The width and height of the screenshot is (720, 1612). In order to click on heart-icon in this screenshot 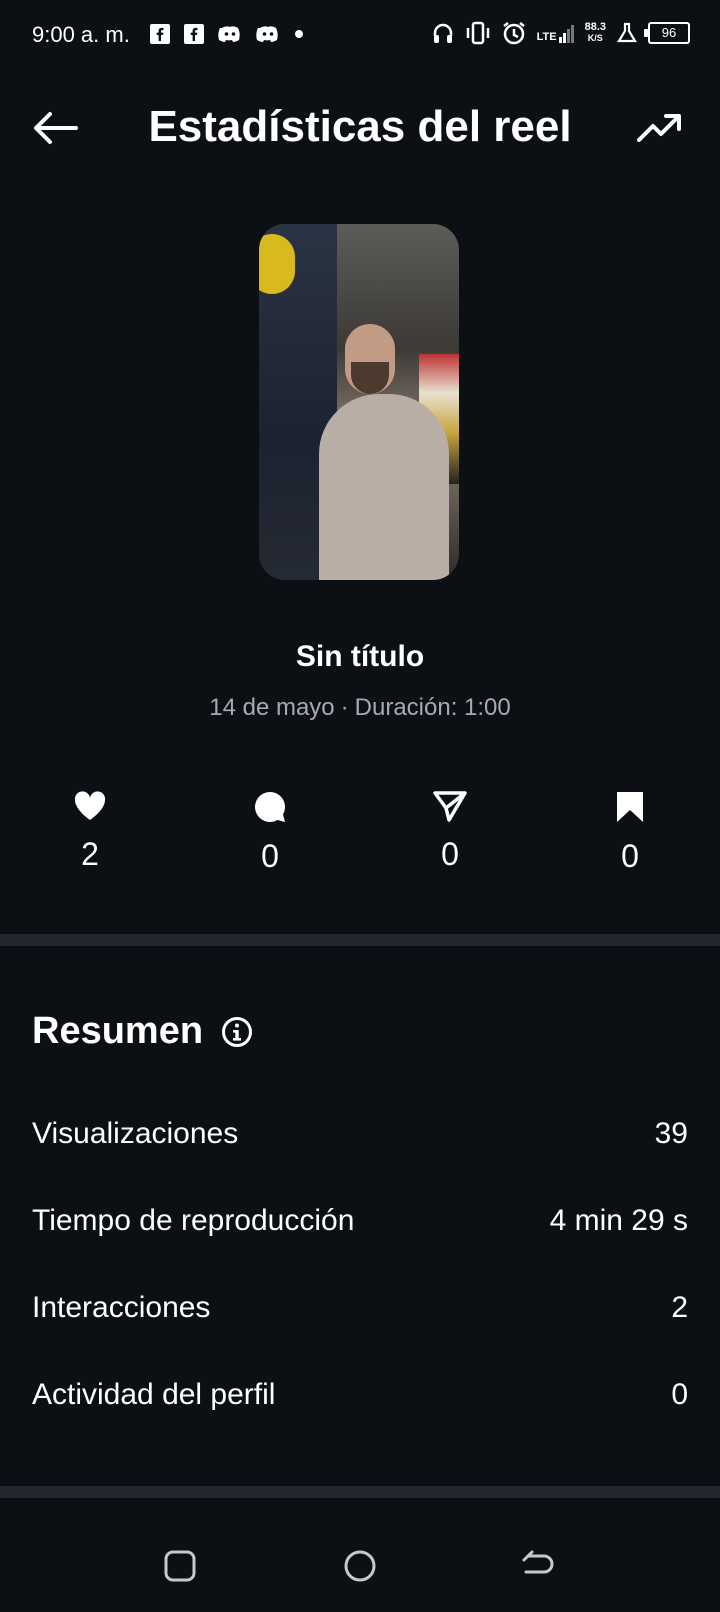, I will do `click(90, 805)`.